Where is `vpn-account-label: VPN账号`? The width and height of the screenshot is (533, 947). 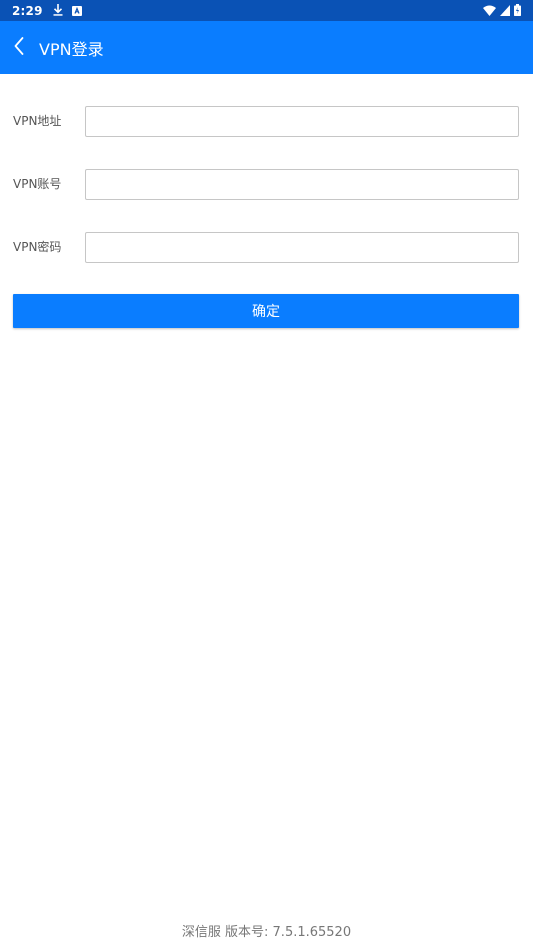 vpn-account-label: VPN账号 is located at coordinates (37, 184).